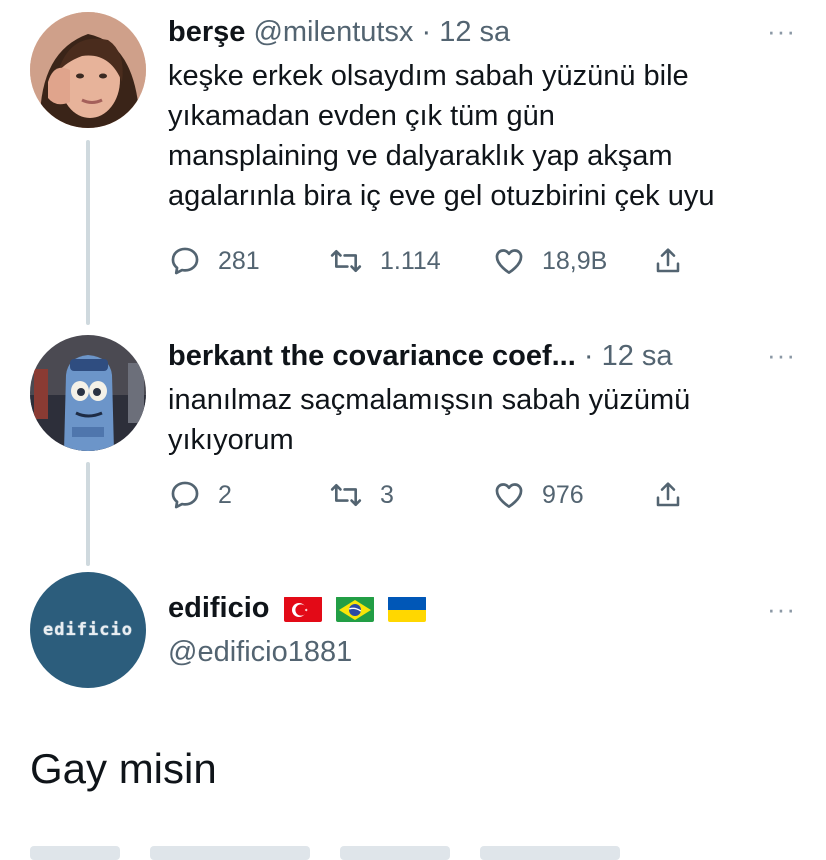  What do you see at coordinates (123, 768) in the screenshot?
I see `main-tweet-text: Gay misin` at bounding box center [123, 768].